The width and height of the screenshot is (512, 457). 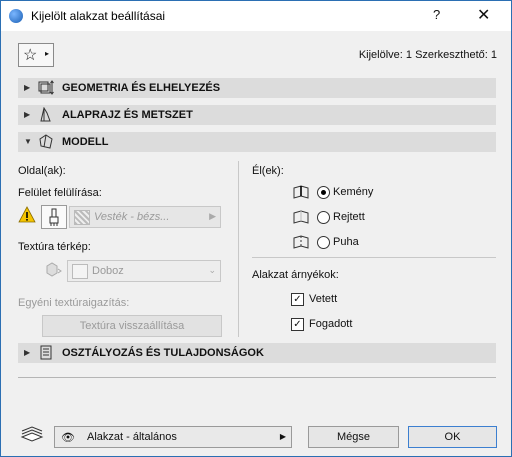 I want to click on texture-cube-icon, so click(x=54, y=269).